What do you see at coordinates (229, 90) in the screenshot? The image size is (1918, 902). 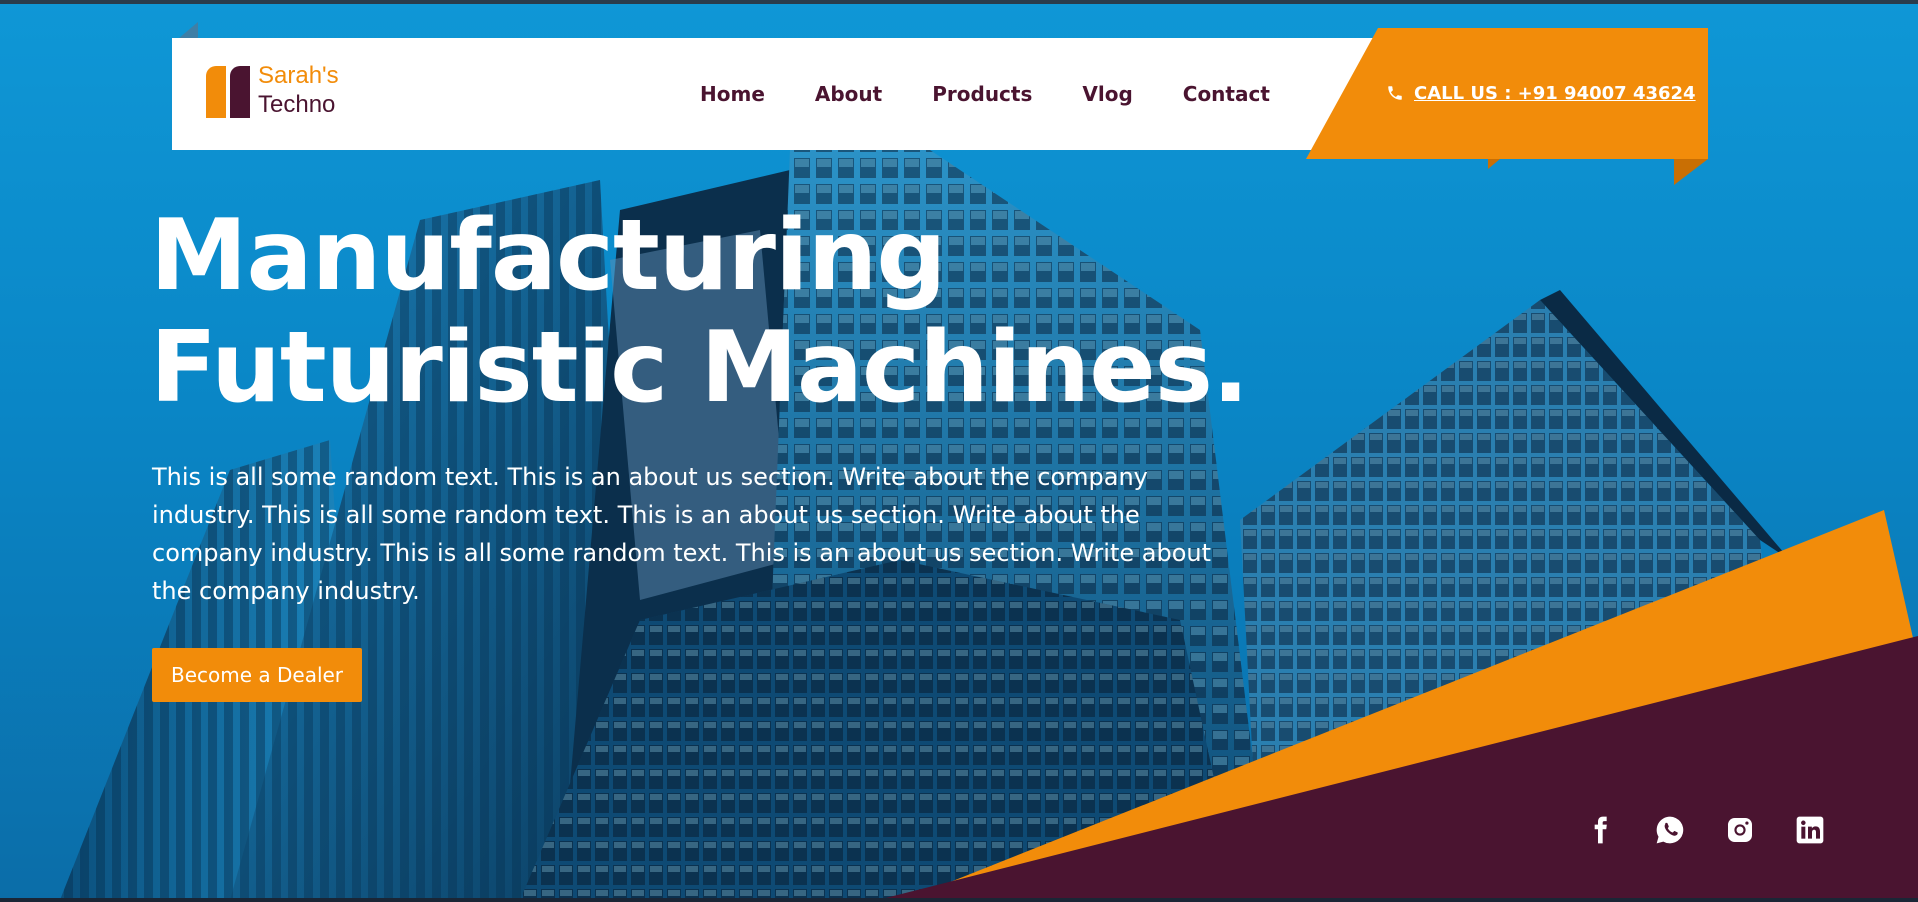 I see `logo-mark-icon` at bounding box center [229, 90].